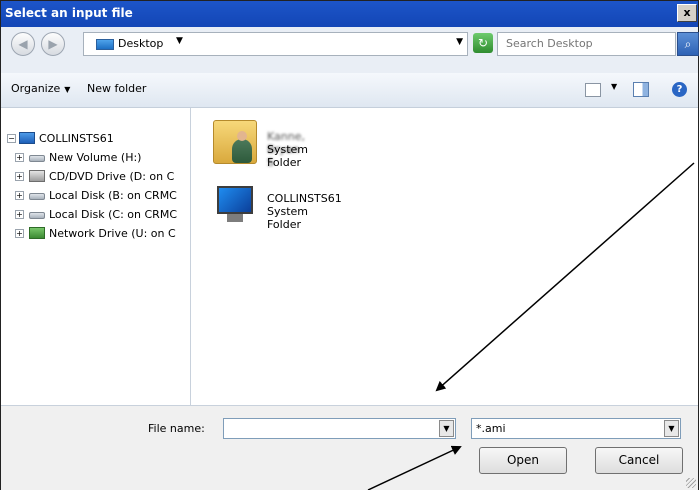 This screenshot has height=490, width=699. Describe the element at coordinates (53, 44) in the screenshot. I see `forward-button: ▶` at that location.